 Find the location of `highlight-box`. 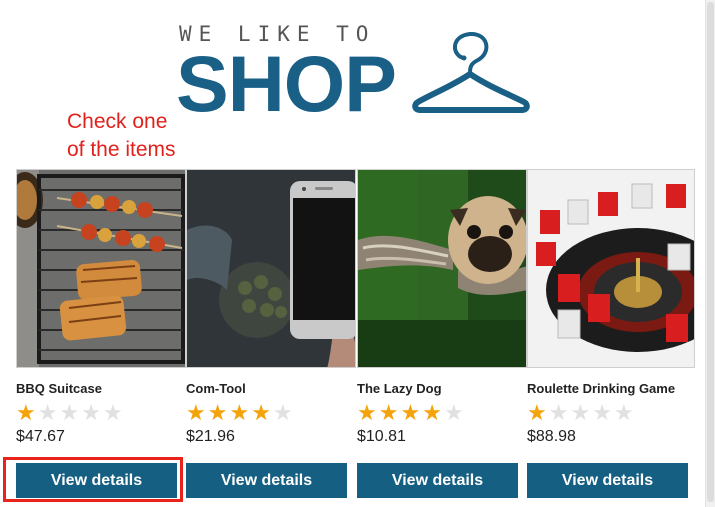

highlight-box is located at coordinates (93, 479).